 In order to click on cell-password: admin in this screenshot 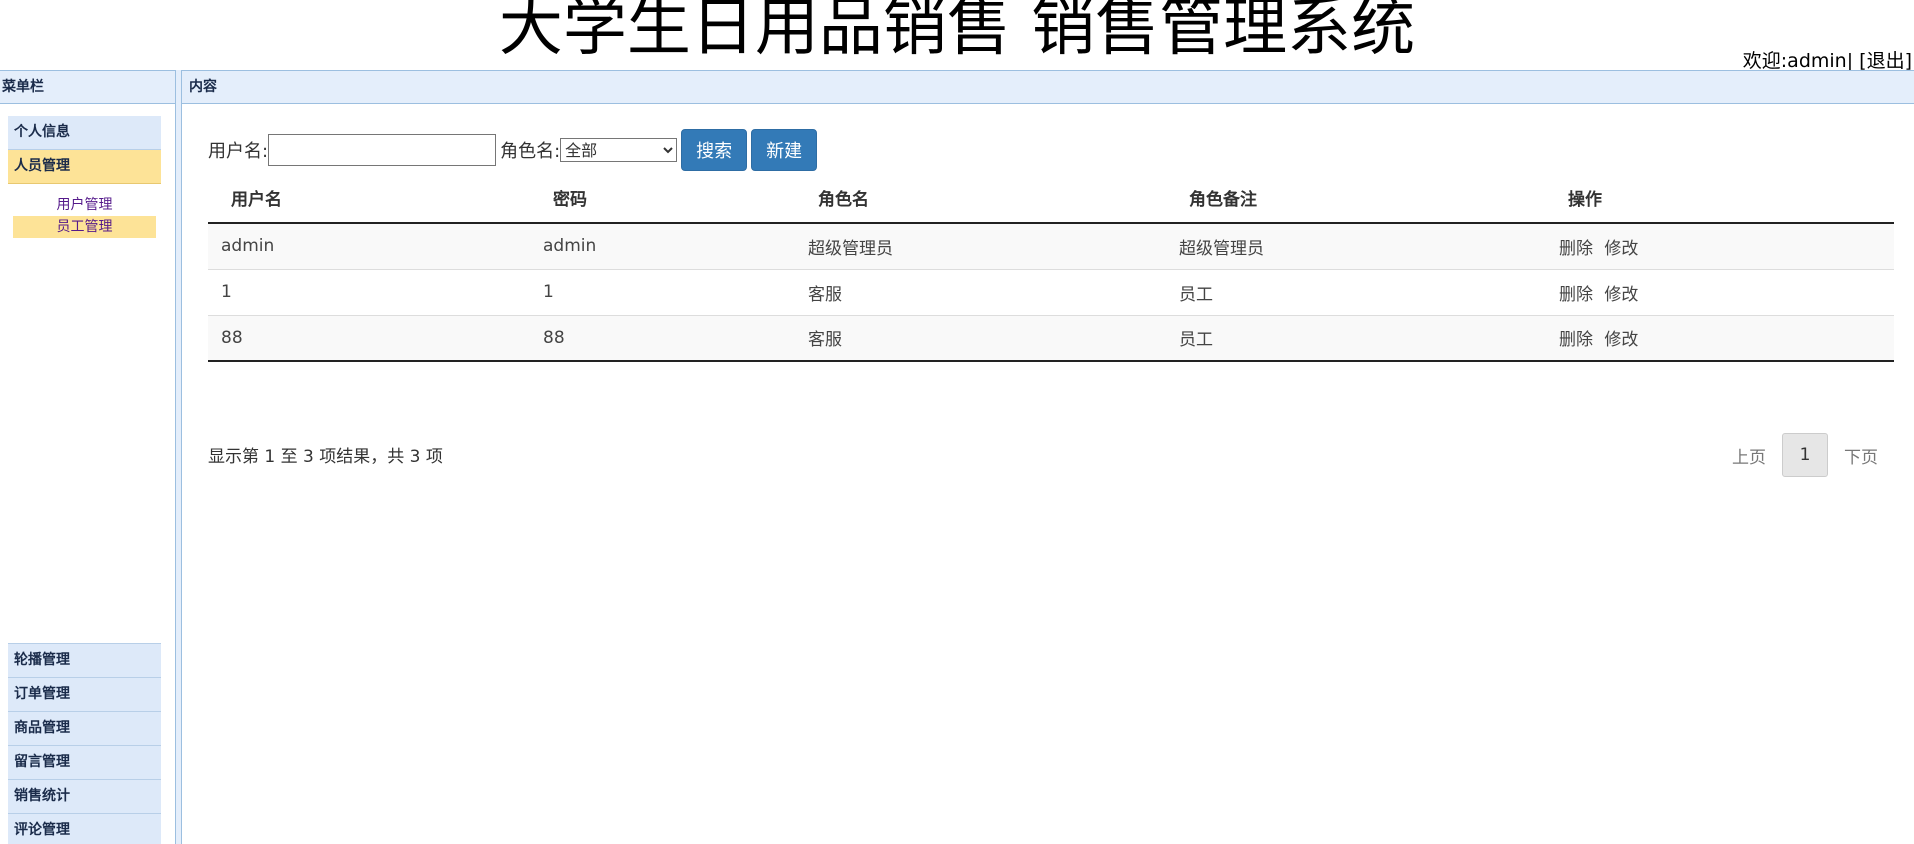, I will do `click(662, 246)`.